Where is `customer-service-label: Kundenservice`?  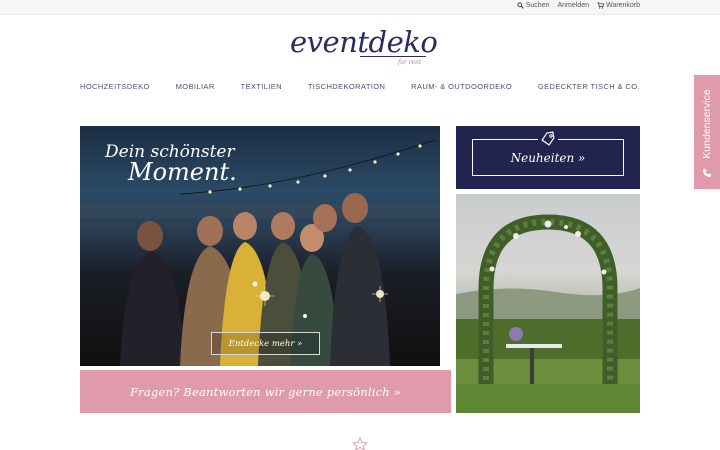 customer-service-label: Kundenservice is located at coordinates (707, 124).